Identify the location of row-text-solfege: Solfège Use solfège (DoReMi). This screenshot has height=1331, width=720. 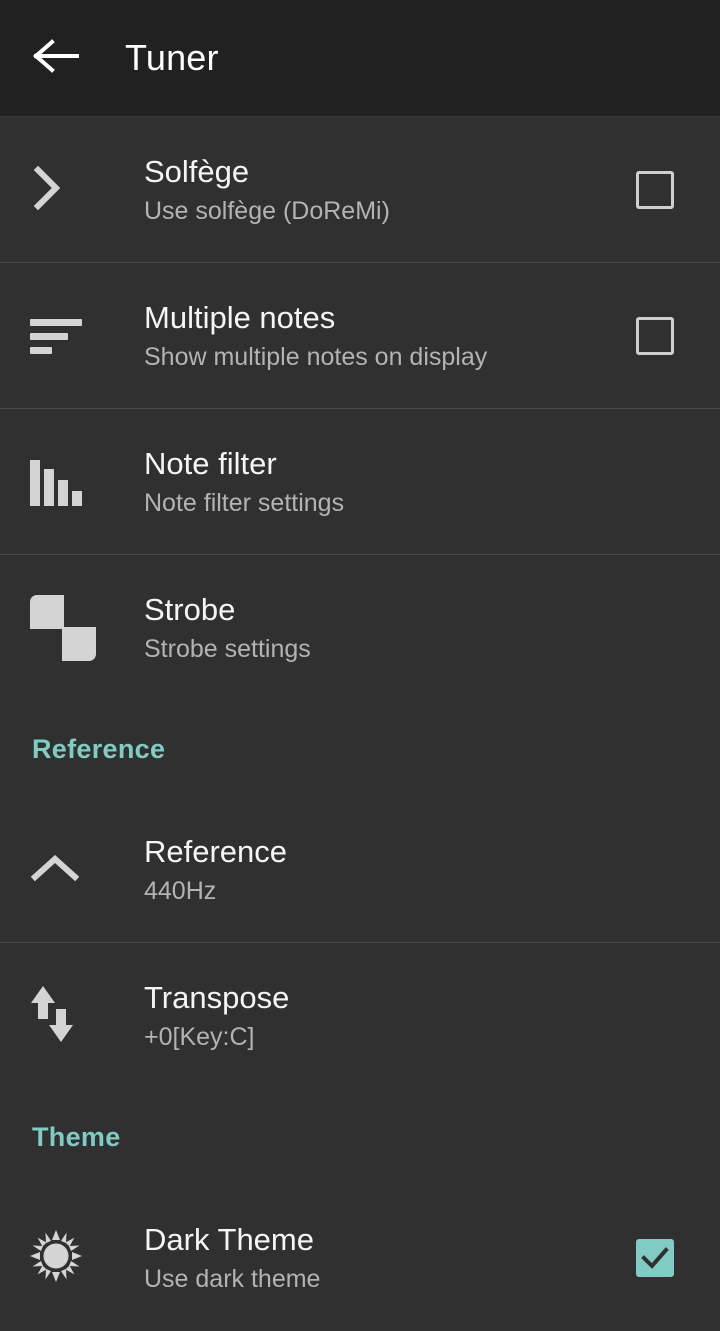
(379, 190).